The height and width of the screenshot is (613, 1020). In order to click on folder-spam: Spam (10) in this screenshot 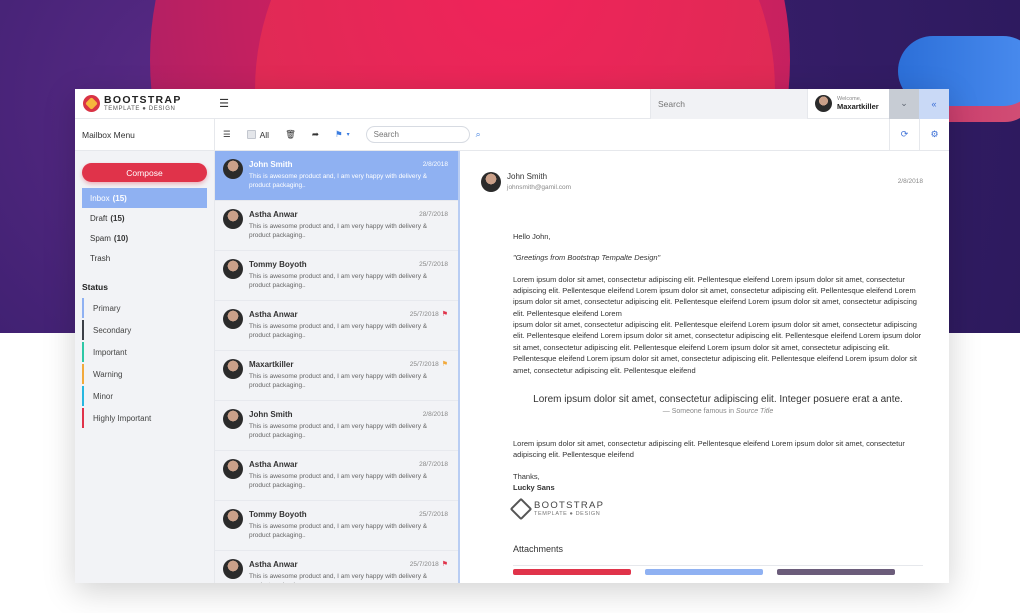, I will do `click(144, 238)`.